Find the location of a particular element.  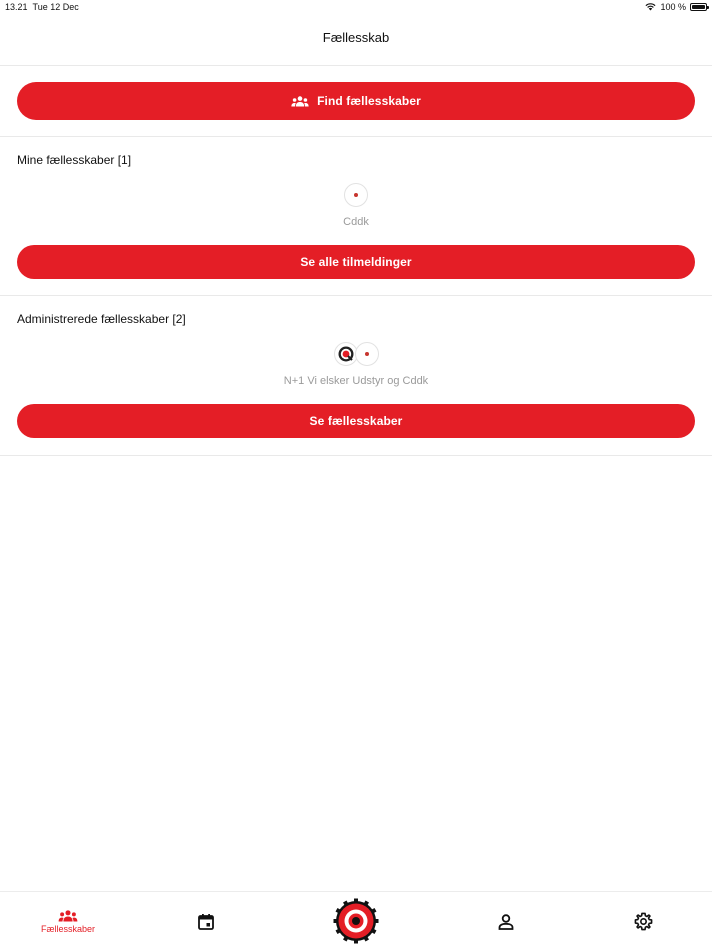

gear-icon is located at coordinates (643, 921).